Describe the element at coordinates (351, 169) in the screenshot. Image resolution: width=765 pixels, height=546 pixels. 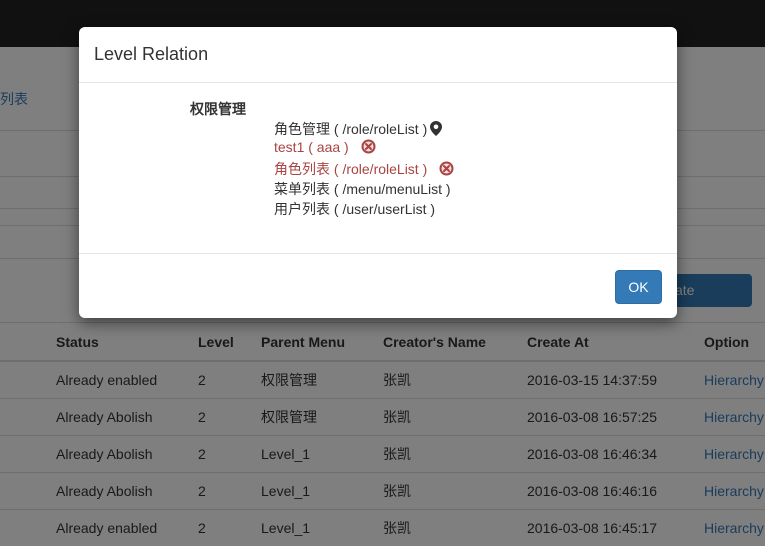
I see `tree-item-label: 角色列表 ( /role/roleList )` at that location.